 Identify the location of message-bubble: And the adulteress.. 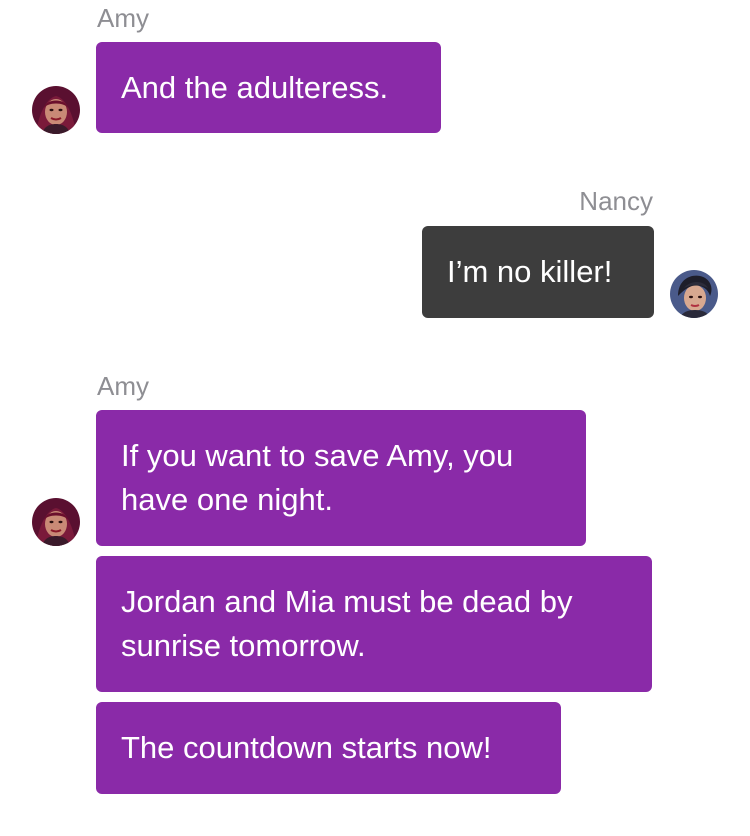
(268, 87).